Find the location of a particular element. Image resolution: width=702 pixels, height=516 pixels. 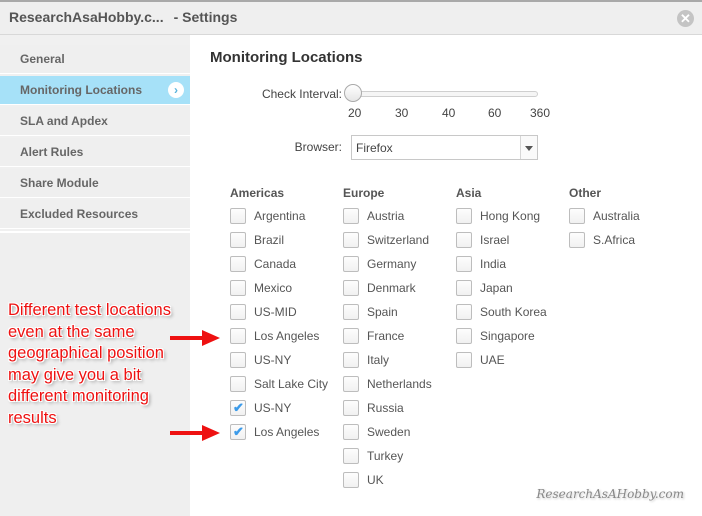

check-interval-slider-handle is located at coordinates (353, 93).